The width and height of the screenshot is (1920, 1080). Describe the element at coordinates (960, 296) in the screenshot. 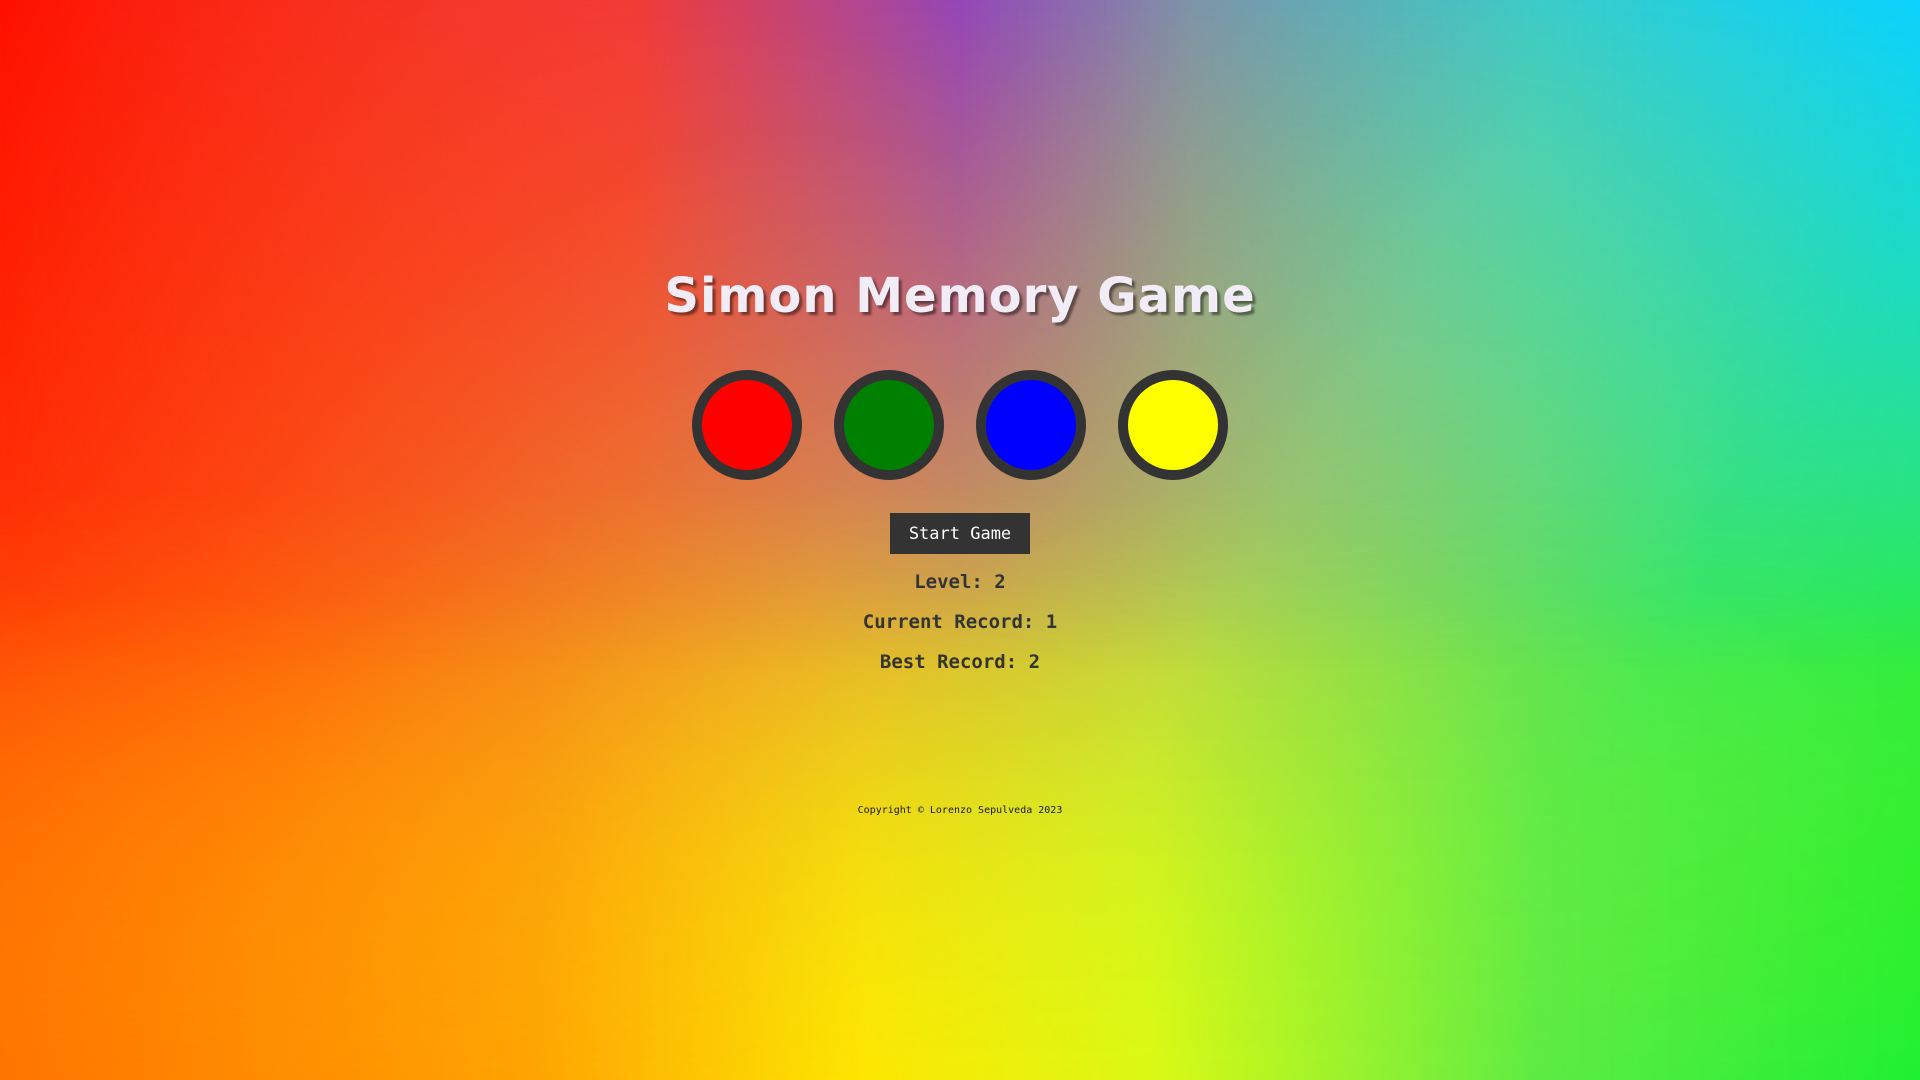

I see `game-title: Simon Memory Game` at that location.